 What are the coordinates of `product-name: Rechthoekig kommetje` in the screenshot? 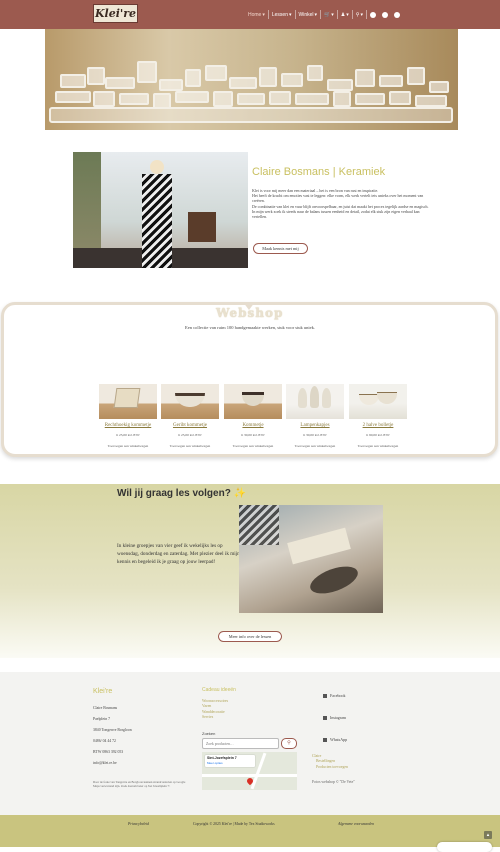 It's located at (128, 425).